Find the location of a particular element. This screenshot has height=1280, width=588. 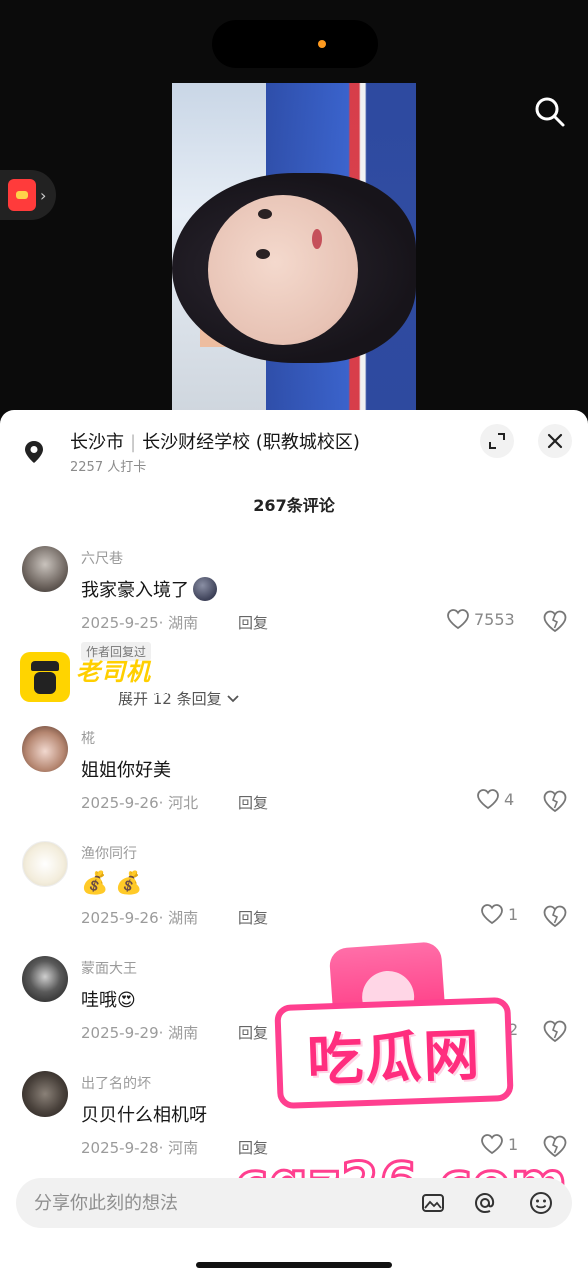

comment-author: 出了名的坏 is located at coordinates (116, 1083).